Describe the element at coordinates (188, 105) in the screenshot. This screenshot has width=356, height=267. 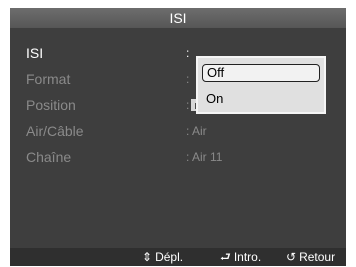
I see `position-colon: :` at that location.